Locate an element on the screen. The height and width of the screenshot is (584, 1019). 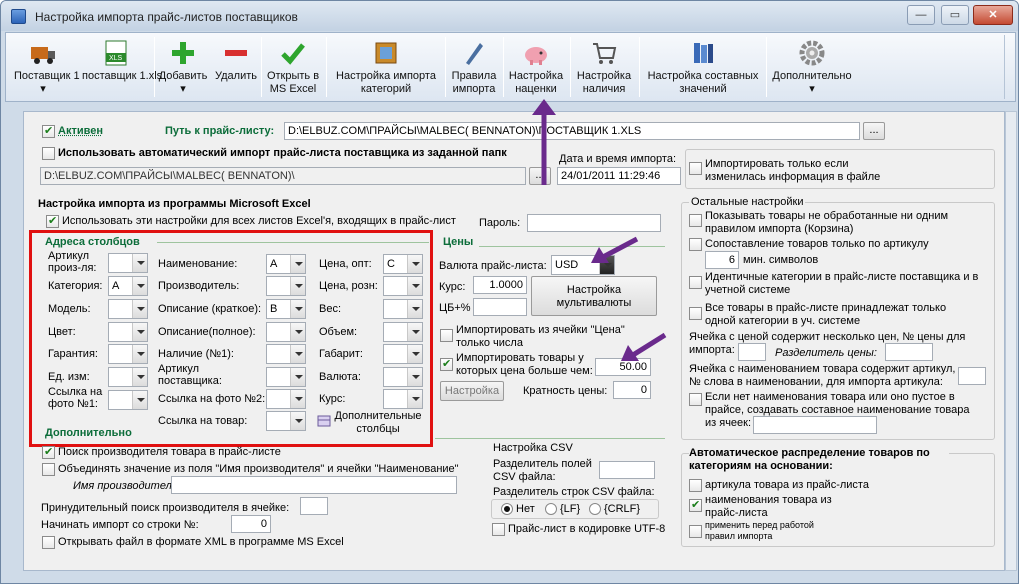
row-sep-crlf-radio is located at coordinates (595, 509).